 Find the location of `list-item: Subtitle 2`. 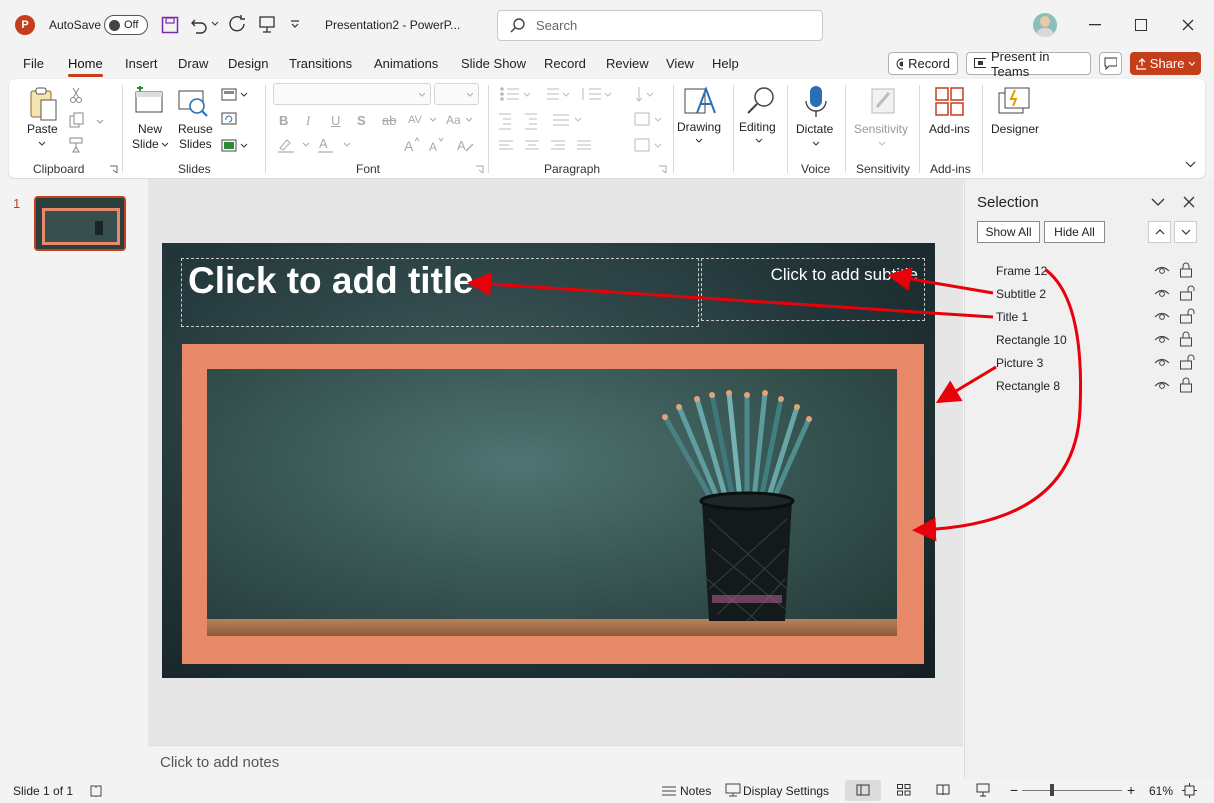

list-item: Subtitle 2 is located at coordinates (1021, 294).